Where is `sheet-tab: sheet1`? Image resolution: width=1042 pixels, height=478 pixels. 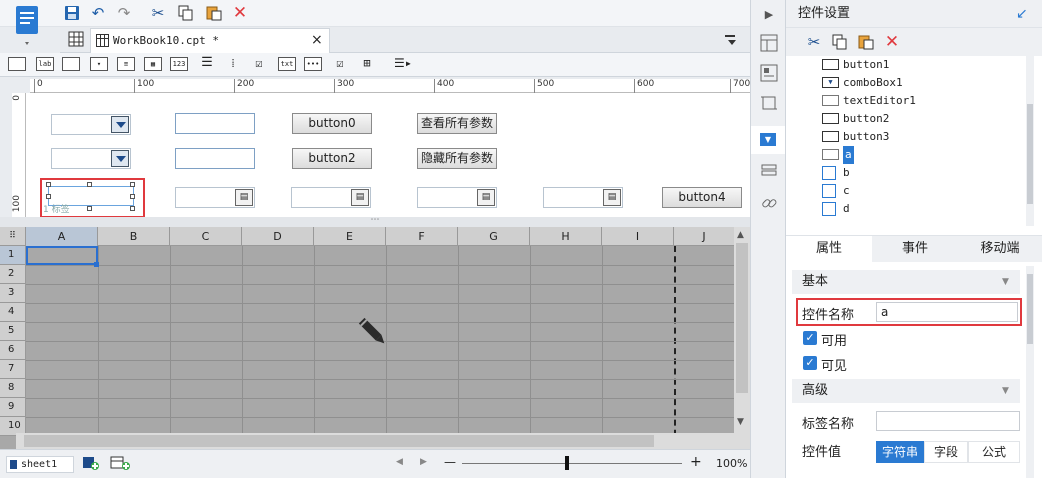 sheet-tab: sheet1 is located at coordinates (40, 464).